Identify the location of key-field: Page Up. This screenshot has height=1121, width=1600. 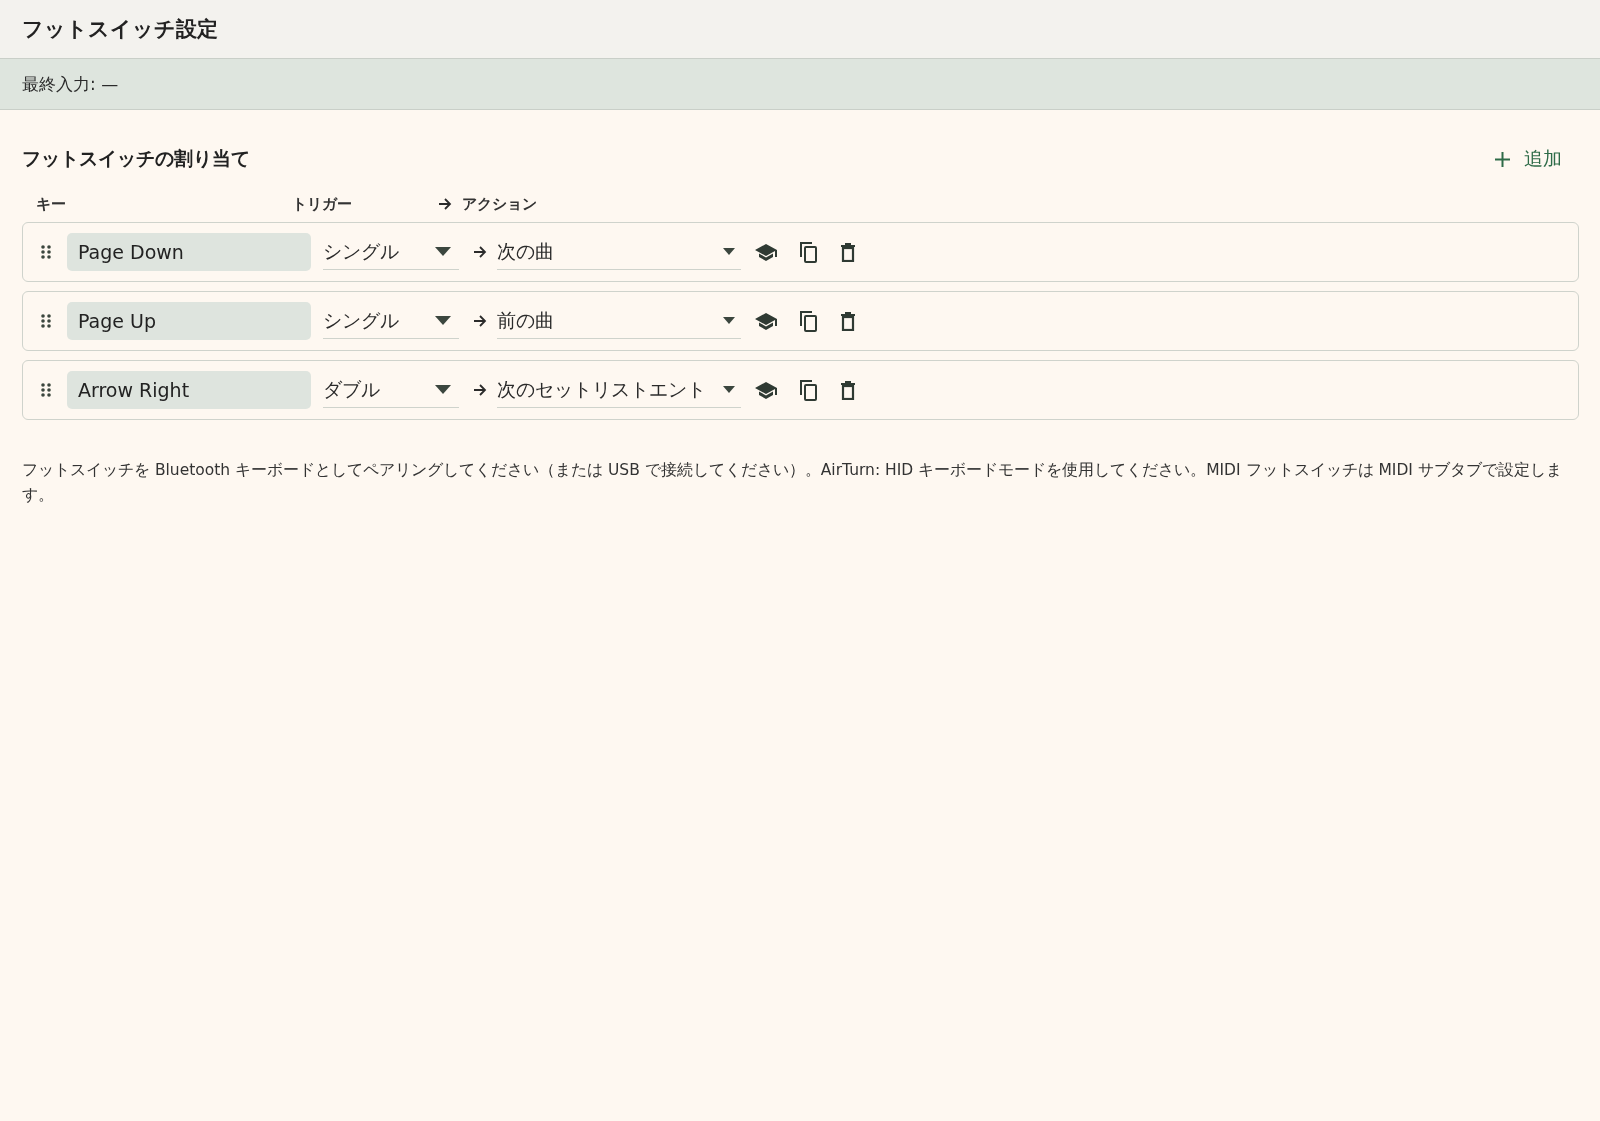
(189, 321).